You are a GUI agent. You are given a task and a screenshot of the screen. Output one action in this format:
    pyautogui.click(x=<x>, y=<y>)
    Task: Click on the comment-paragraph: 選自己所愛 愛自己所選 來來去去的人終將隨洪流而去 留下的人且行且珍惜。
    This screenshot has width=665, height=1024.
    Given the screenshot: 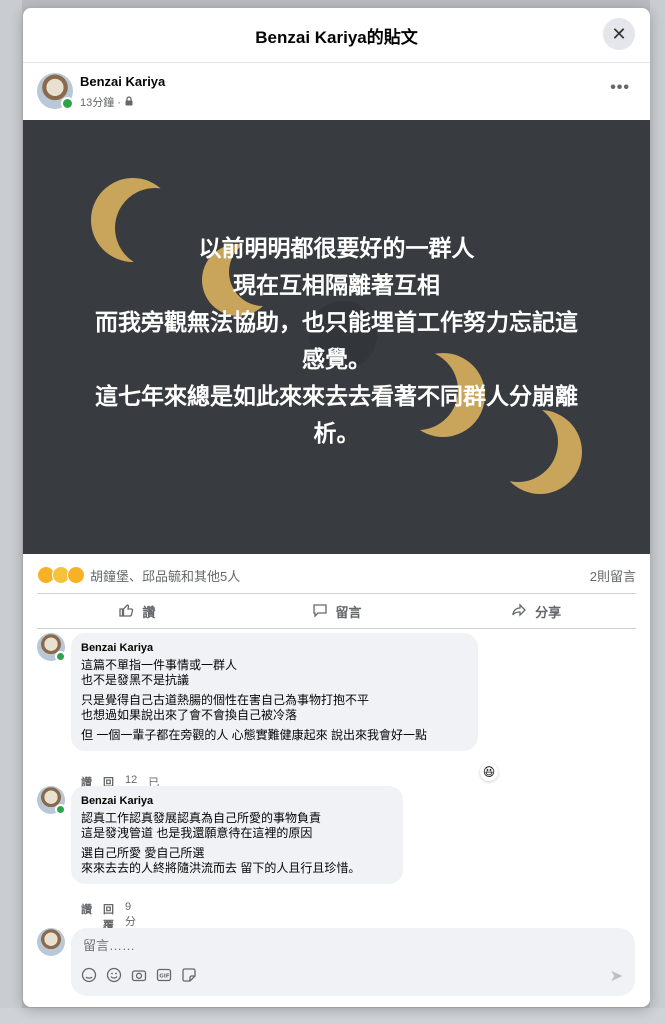 What is the action you would take?
    pyautogui.click(x=236, y=861)
    